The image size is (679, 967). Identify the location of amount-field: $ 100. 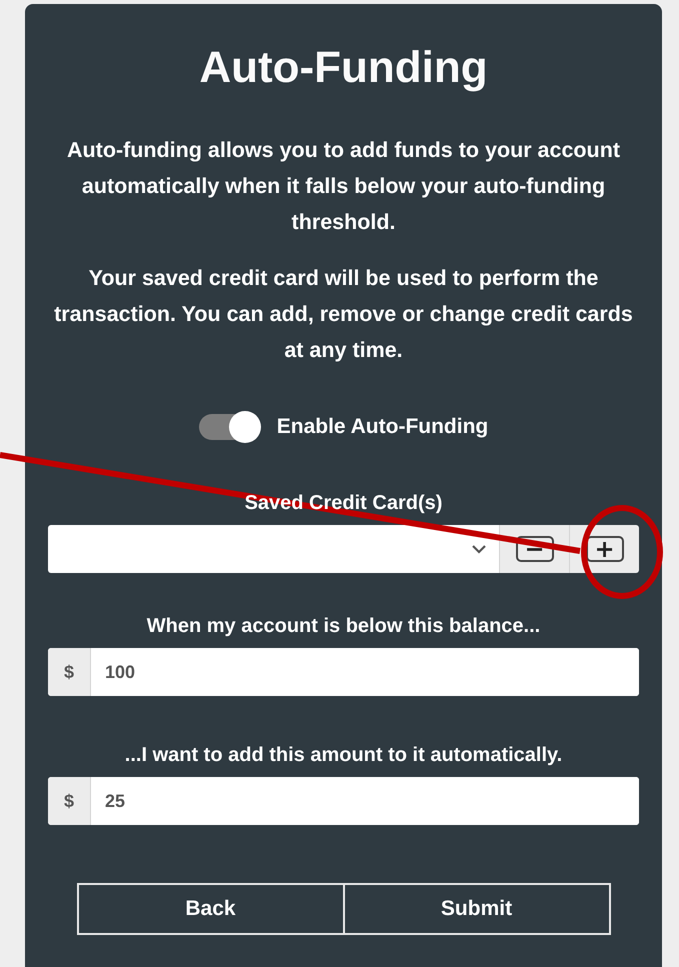
(343, 672).